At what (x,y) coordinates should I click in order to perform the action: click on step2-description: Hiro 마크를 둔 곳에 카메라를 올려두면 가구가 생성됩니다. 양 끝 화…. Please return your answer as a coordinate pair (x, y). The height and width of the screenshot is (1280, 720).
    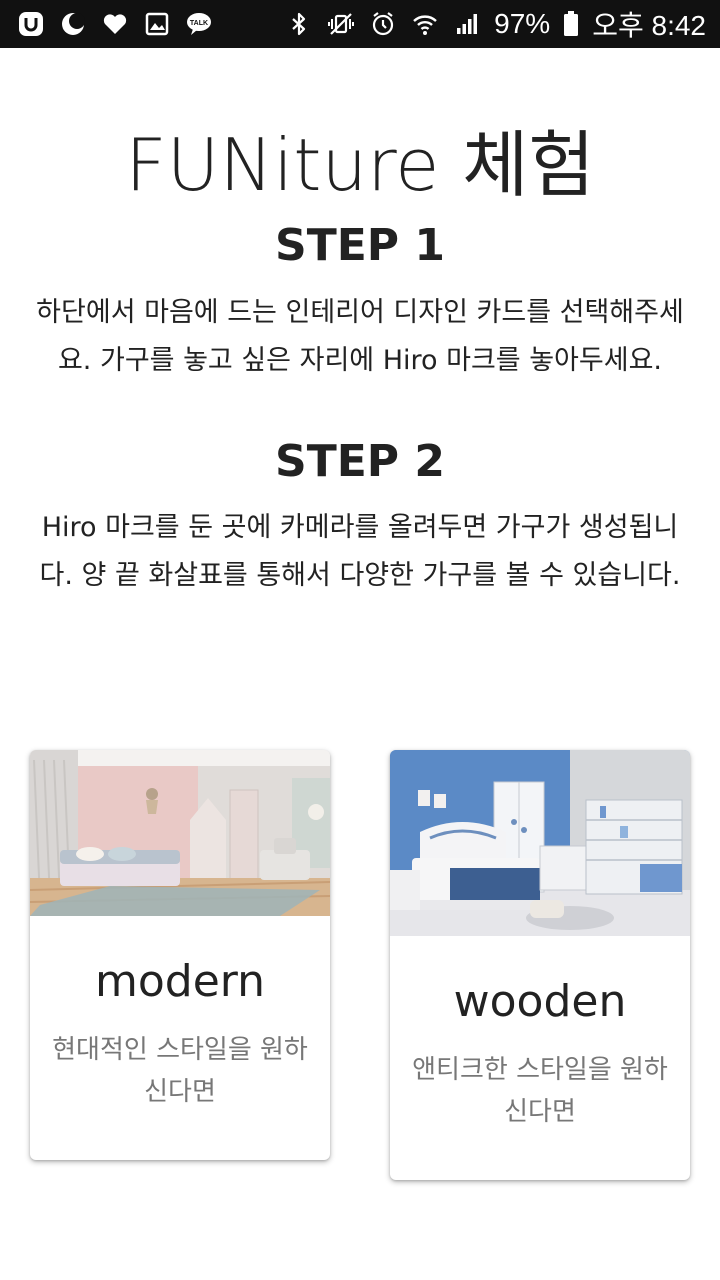
    Looking at the image, I should click on (360, 551).